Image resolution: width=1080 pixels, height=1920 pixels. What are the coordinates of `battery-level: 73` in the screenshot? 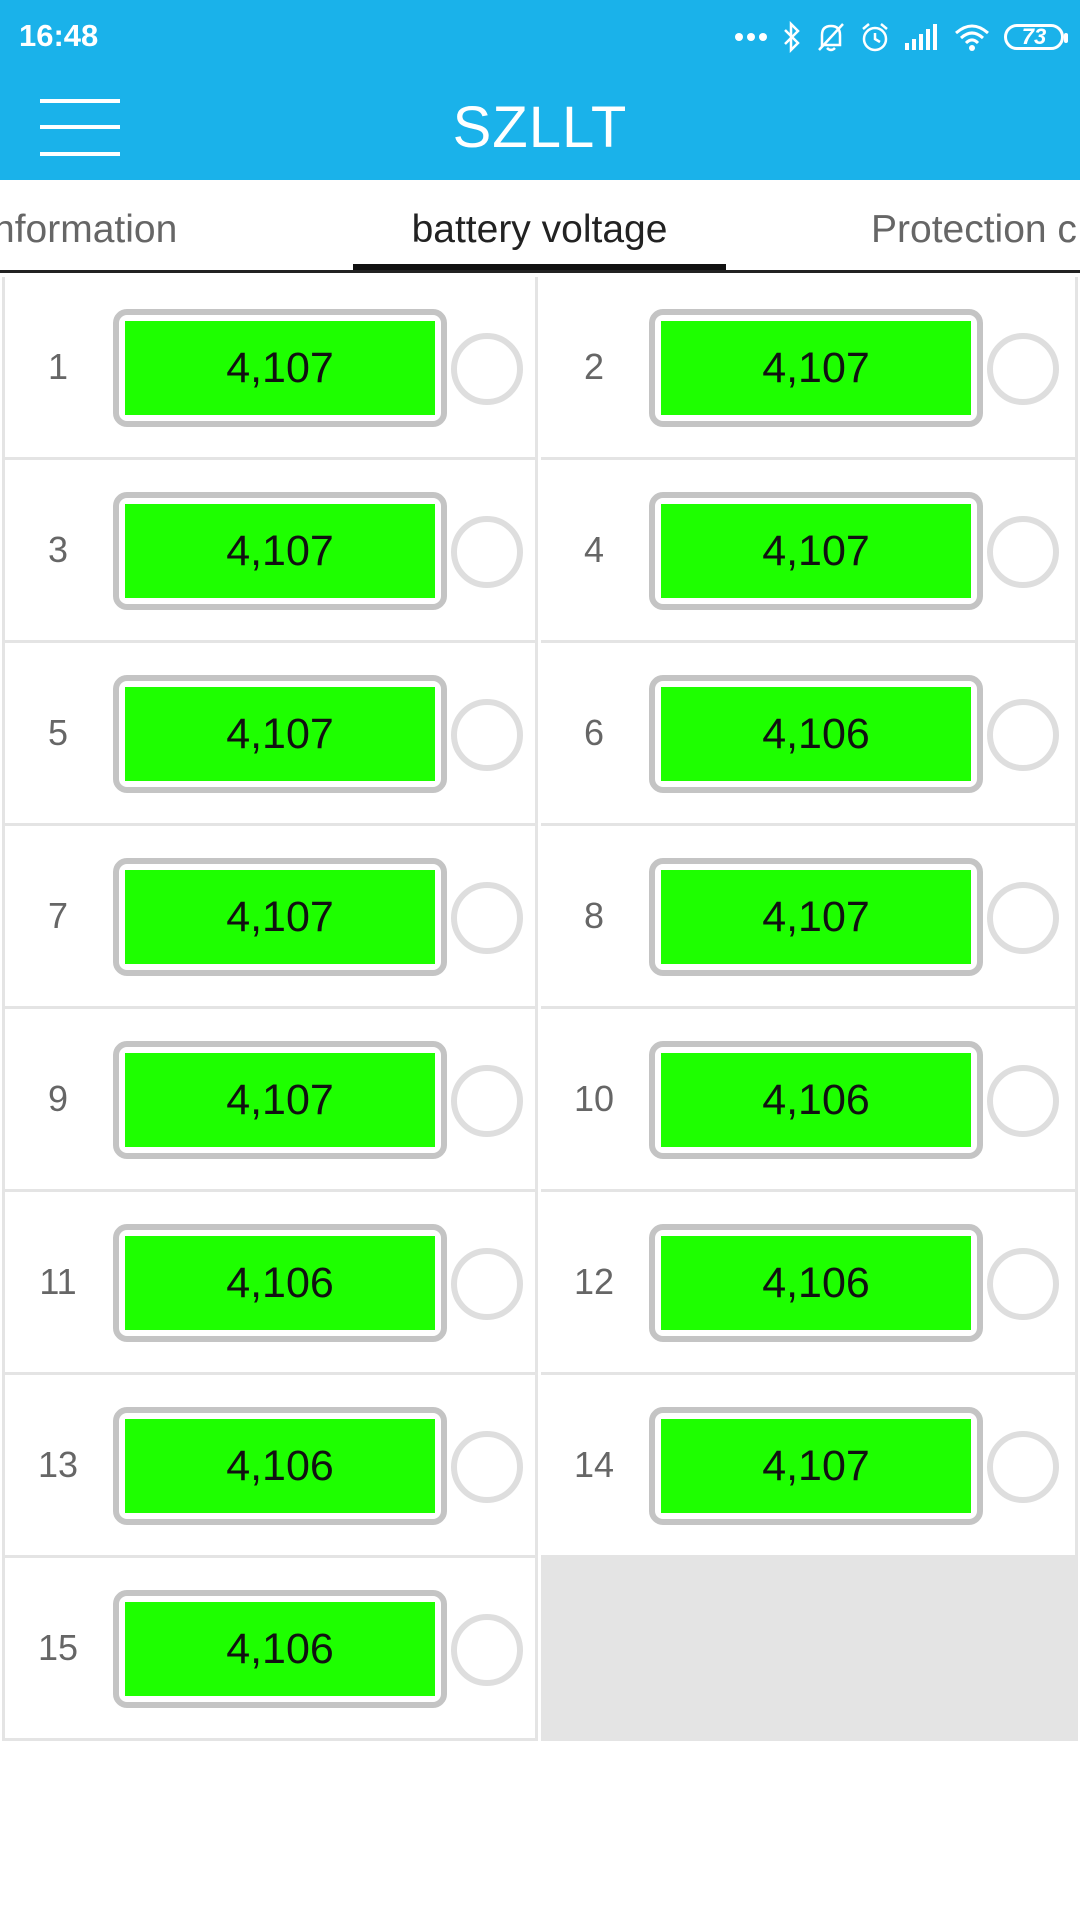 It's located at (1034, 36).